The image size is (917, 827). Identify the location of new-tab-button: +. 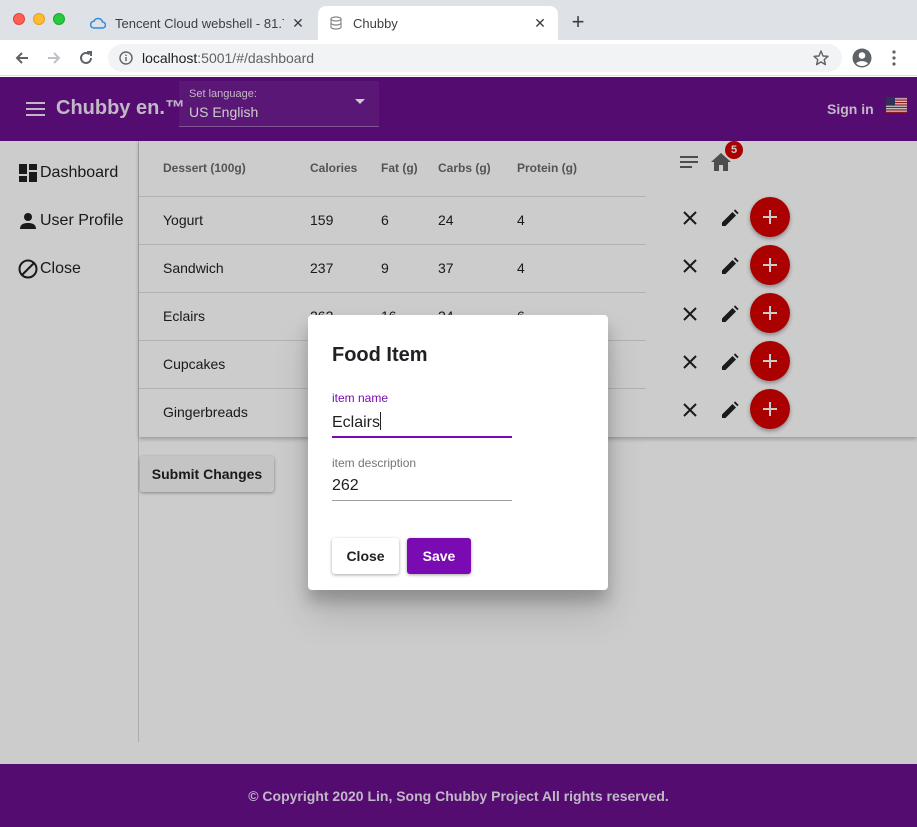
(578, 22).